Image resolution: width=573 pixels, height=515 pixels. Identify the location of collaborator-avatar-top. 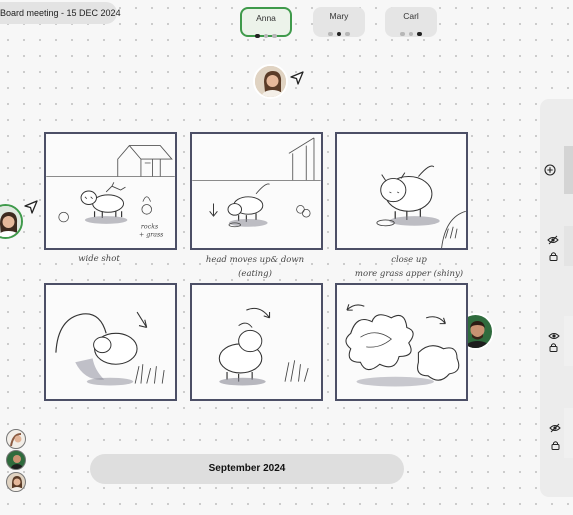
(270, 81).